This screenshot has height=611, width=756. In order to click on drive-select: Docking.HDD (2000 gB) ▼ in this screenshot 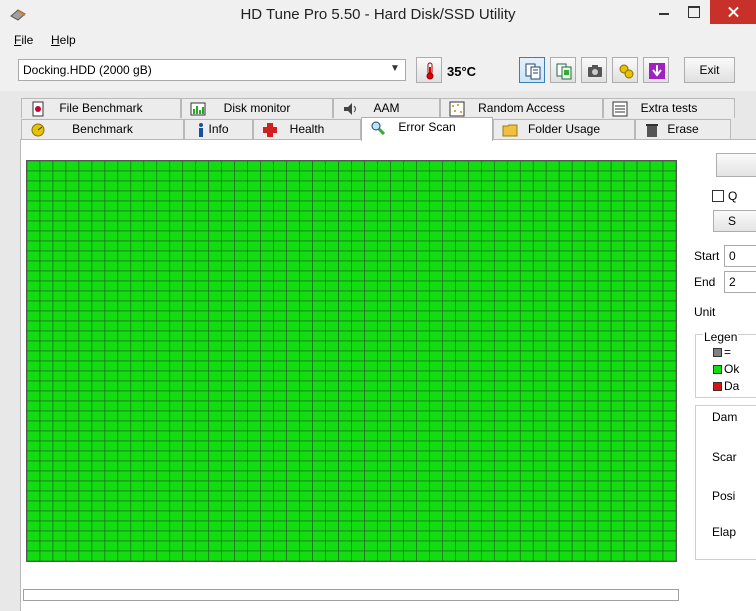, I will do `click(212, 70)`.